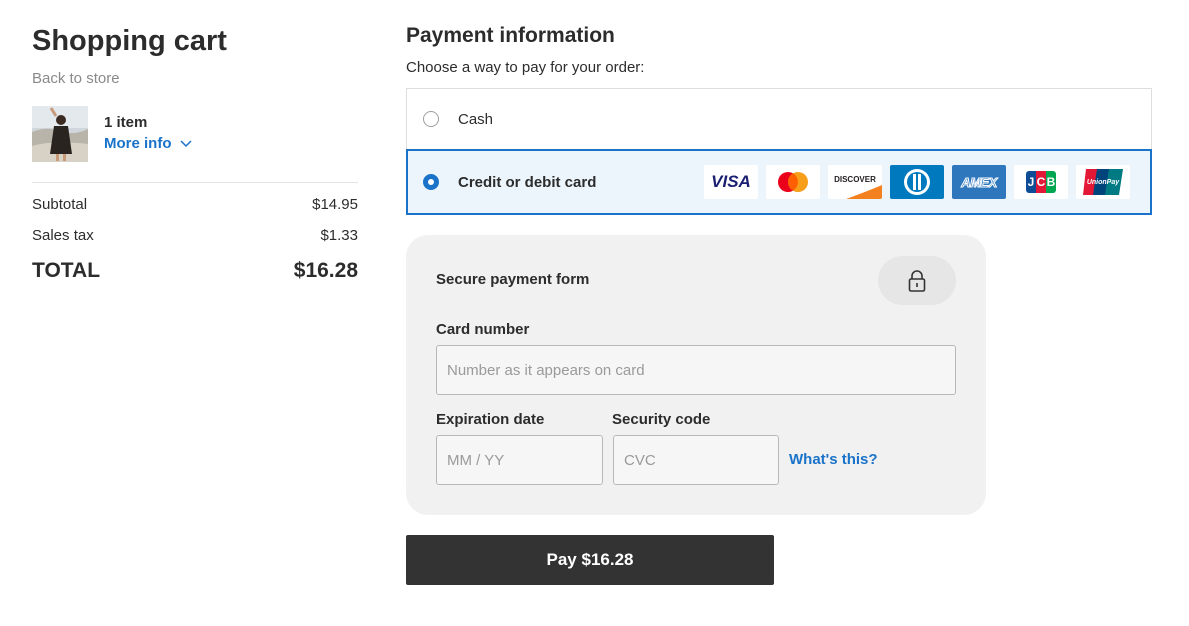 The image size is (1189, 626). What do you see at coordinates (431, 182) in the screenshot?
I see `card-radio` at bounding box center [431, 182].